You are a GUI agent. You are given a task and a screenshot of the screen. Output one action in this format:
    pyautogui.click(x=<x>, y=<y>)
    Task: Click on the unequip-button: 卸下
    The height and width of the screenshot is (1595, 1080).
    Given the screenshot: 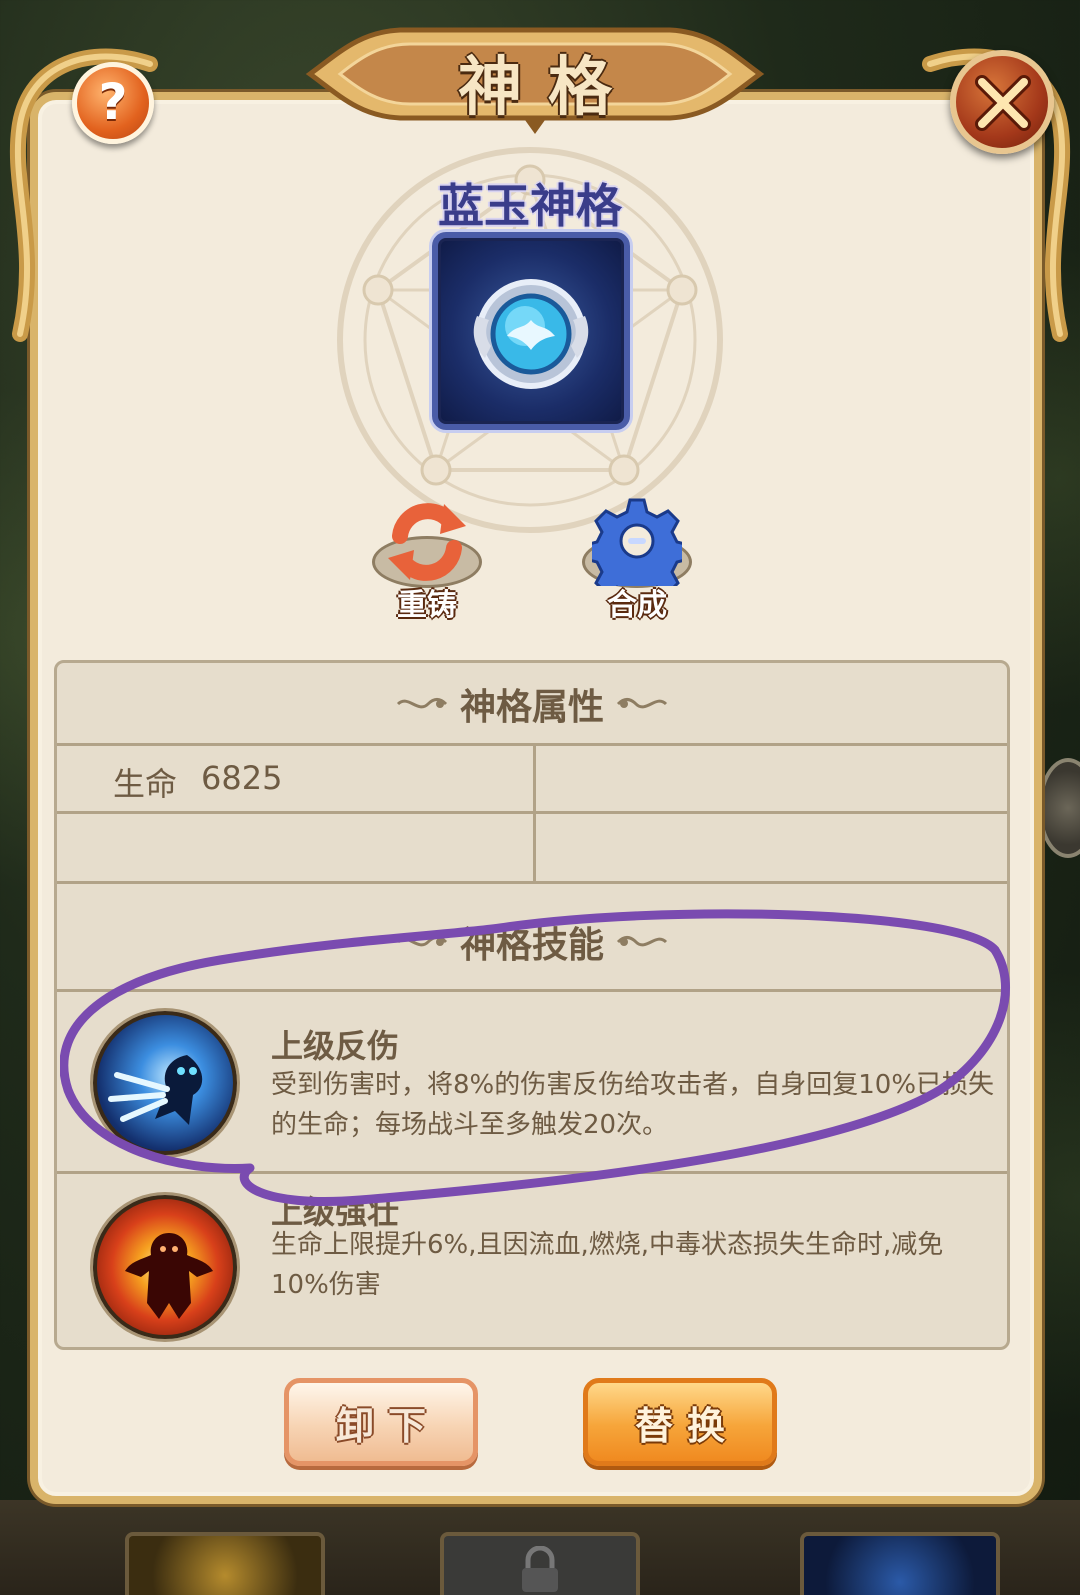 What is the action you would take?
    pyautogui.click(x=381, y=1422)
    